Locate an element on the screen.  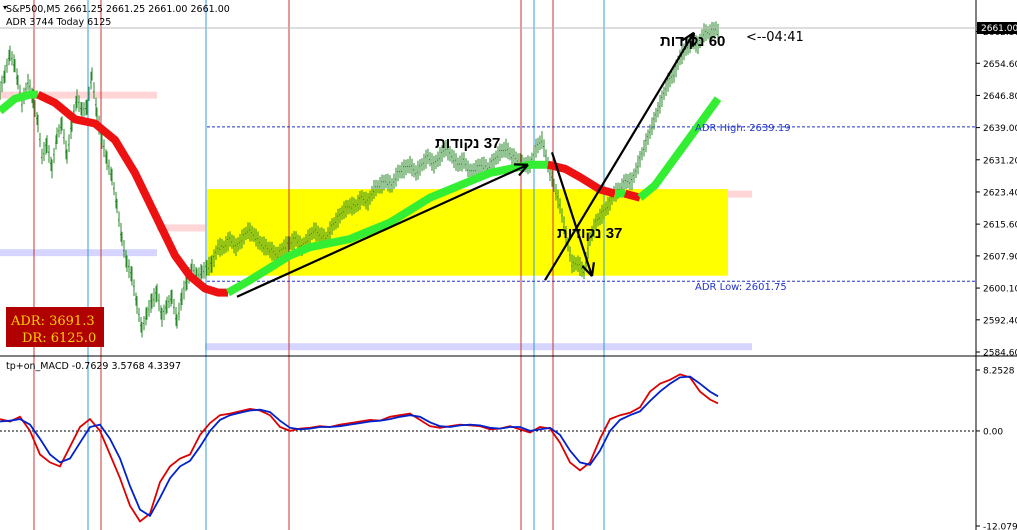
dr-value: DR: 6125.0 is located at coordinates (59, 338).